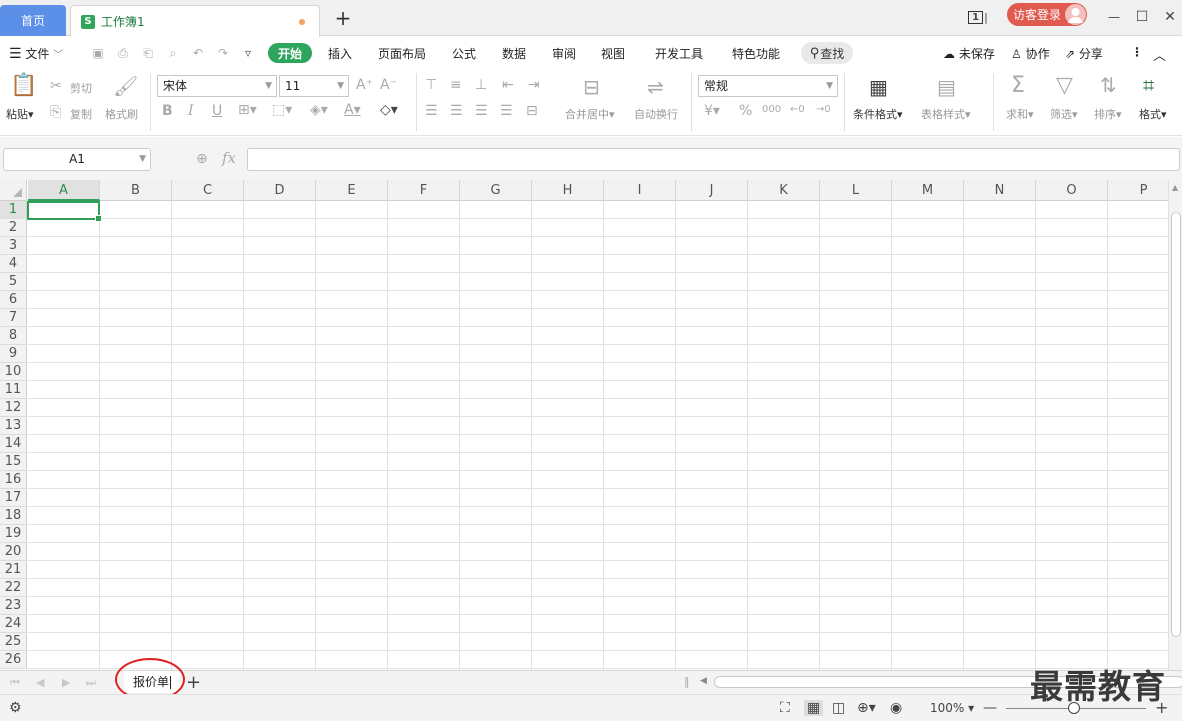 The height and width of the screenshot is (721, 1182). Describe the element at coordinates (1064, 114) in the screenshot. I see `filter-button: 筛选▾` at that location.